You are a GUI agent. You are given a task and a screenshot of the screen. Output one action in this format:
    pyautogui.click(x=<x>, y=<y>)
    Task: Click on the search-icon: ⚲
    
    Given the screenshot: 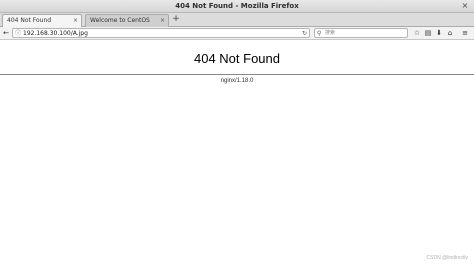 What is the action you would take?
    pyautogui.click(x=319, y=33)
    